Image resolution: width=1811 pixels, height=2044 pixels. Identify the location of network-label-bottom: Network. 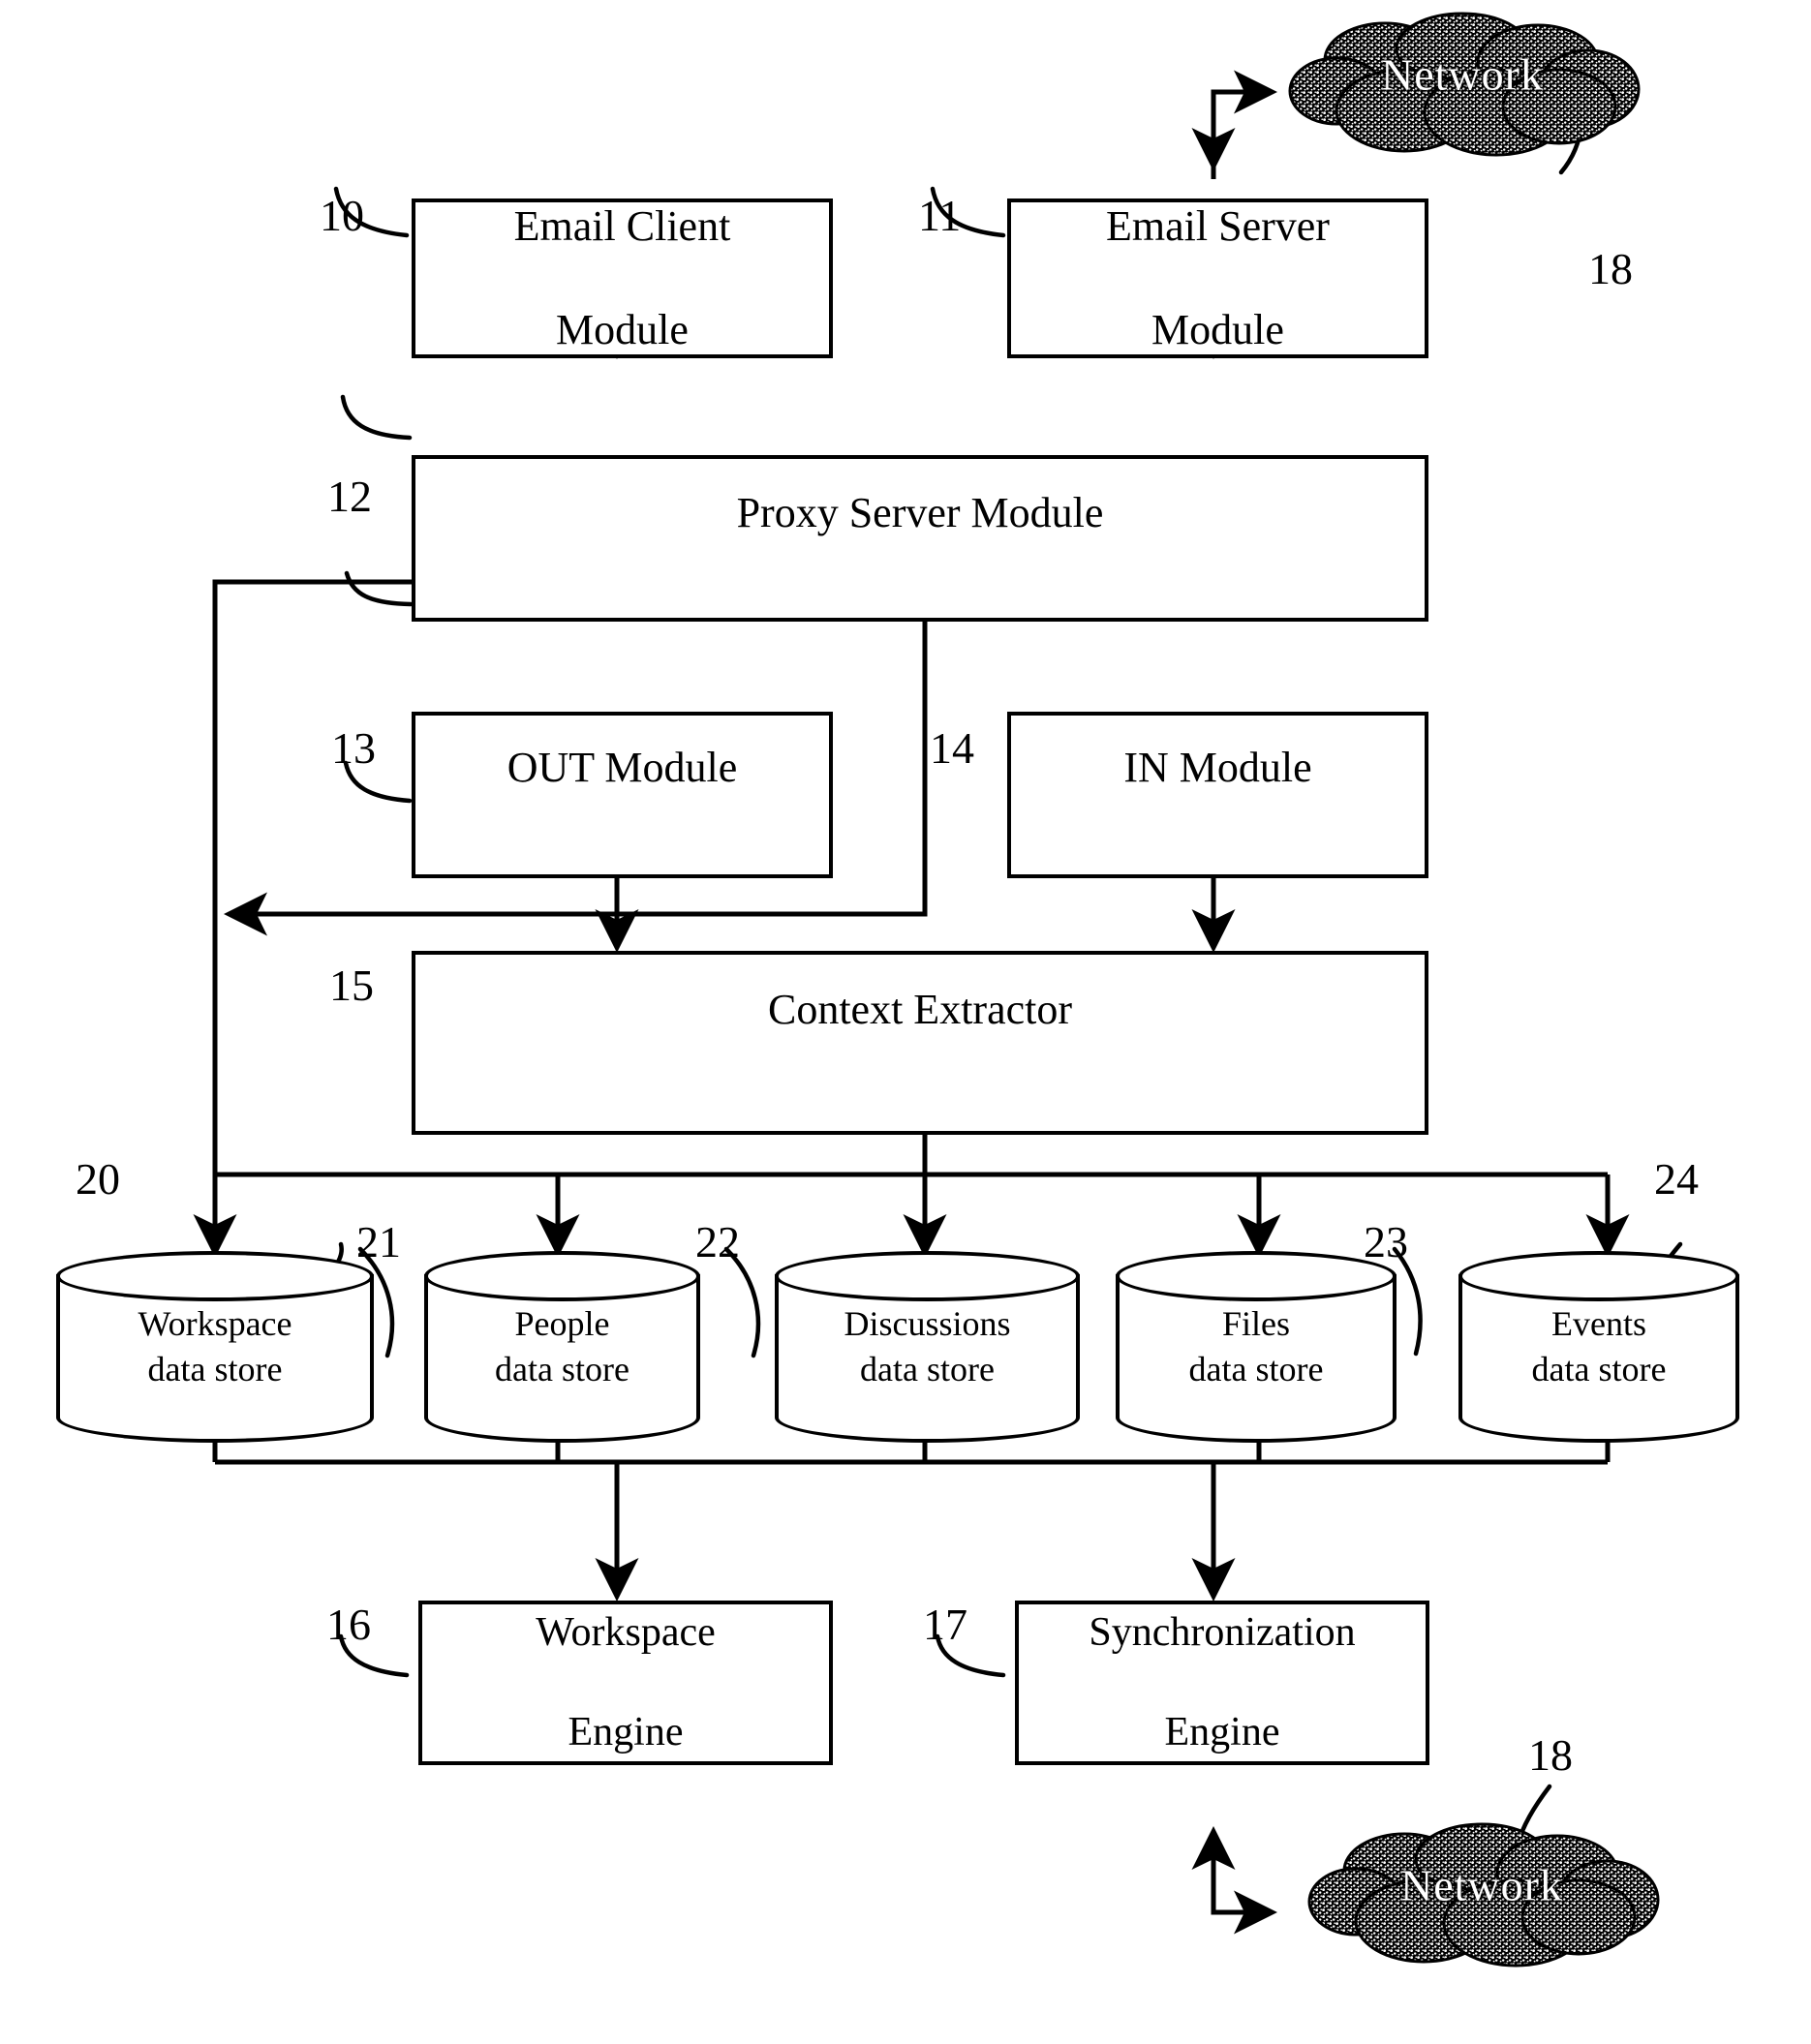
(1481, 1885).